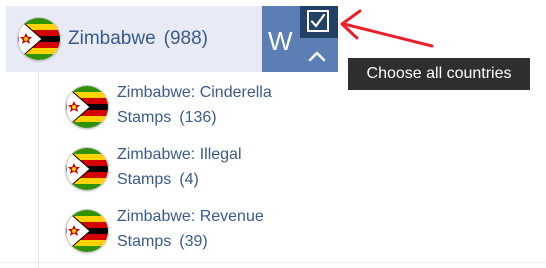  I want to click on subcategory-link: Zimbabwe: Illegal Stamps (4), so click(179, 167).